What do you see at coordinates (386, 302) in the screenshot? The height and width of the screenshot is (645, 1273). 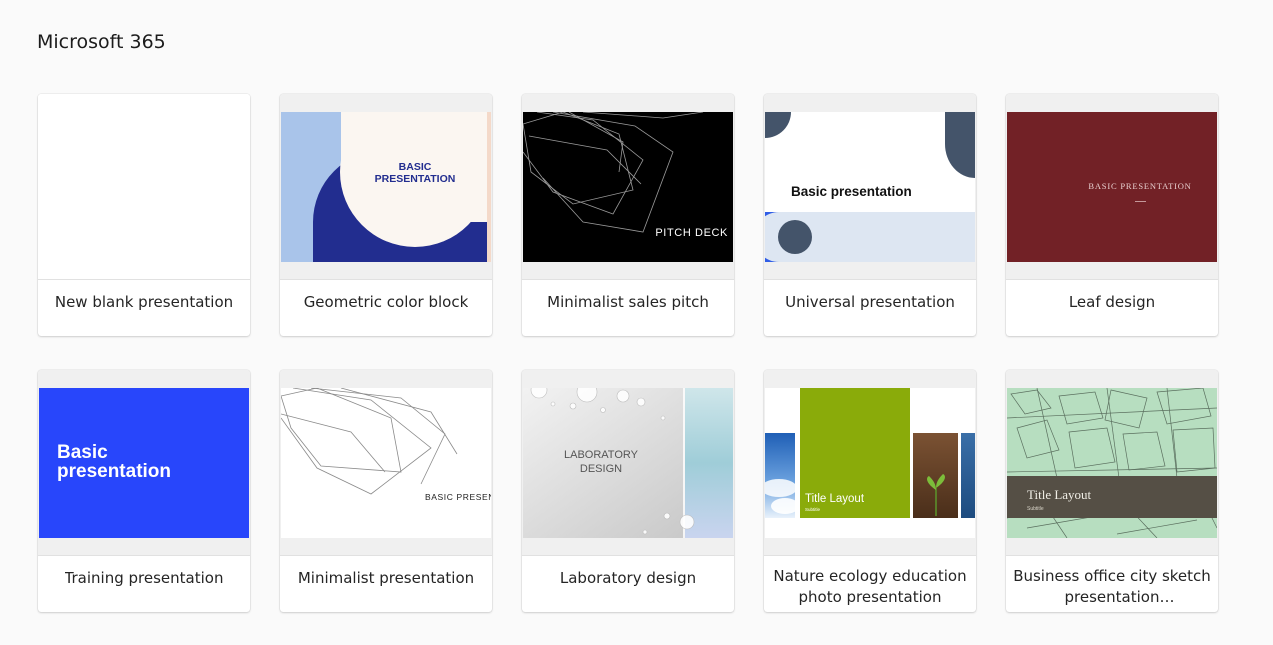 I see `template-label: Geometric color block` at bounding box center [386, 302].